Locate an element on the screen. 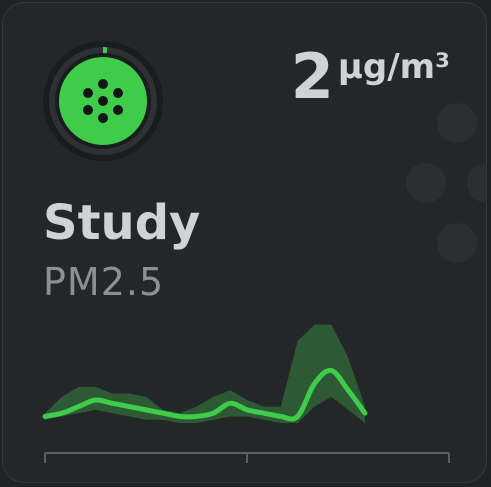 This screenshot has width=491, height=487. pm25-reading: 2 µg/m³ is located at coordinates (370, 77).